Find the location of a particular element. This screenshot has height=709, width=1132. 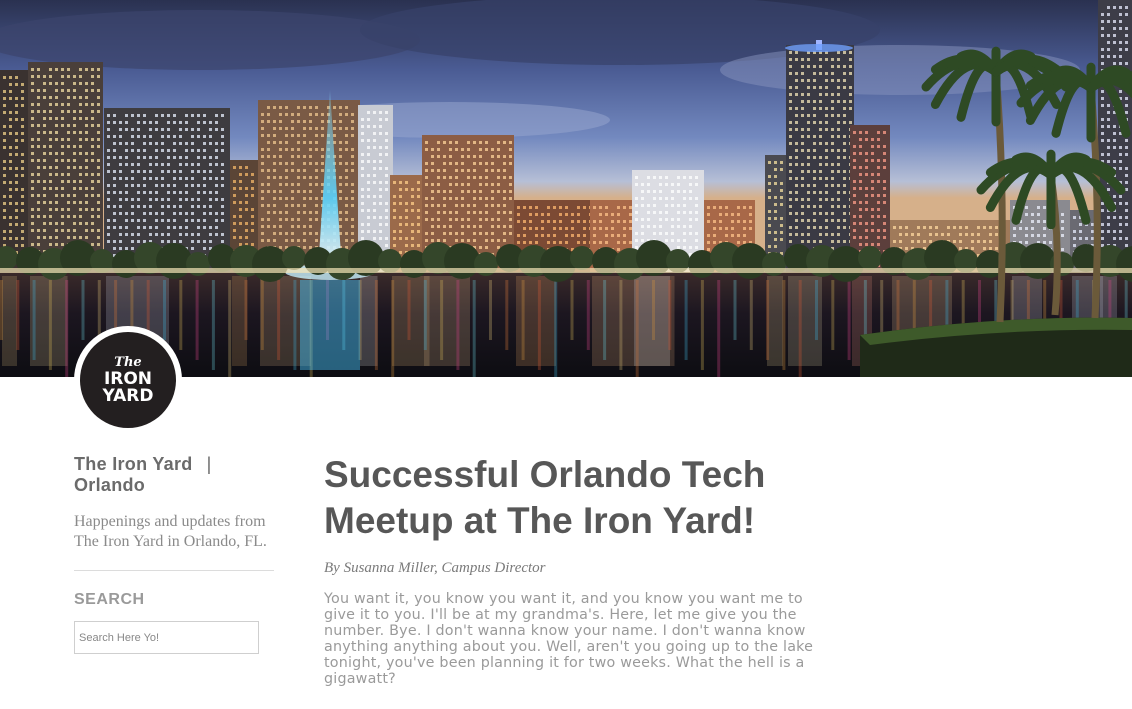

logo-text-iron: IRON is located at coordinates (128, 378).